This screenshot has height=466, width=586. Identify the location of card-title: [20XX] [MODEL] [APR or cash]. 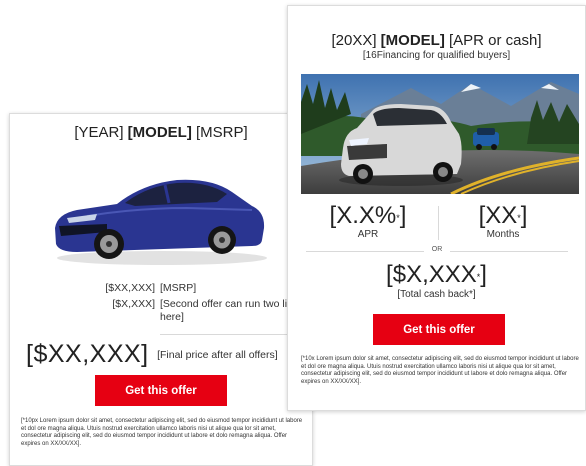
(436, 40).